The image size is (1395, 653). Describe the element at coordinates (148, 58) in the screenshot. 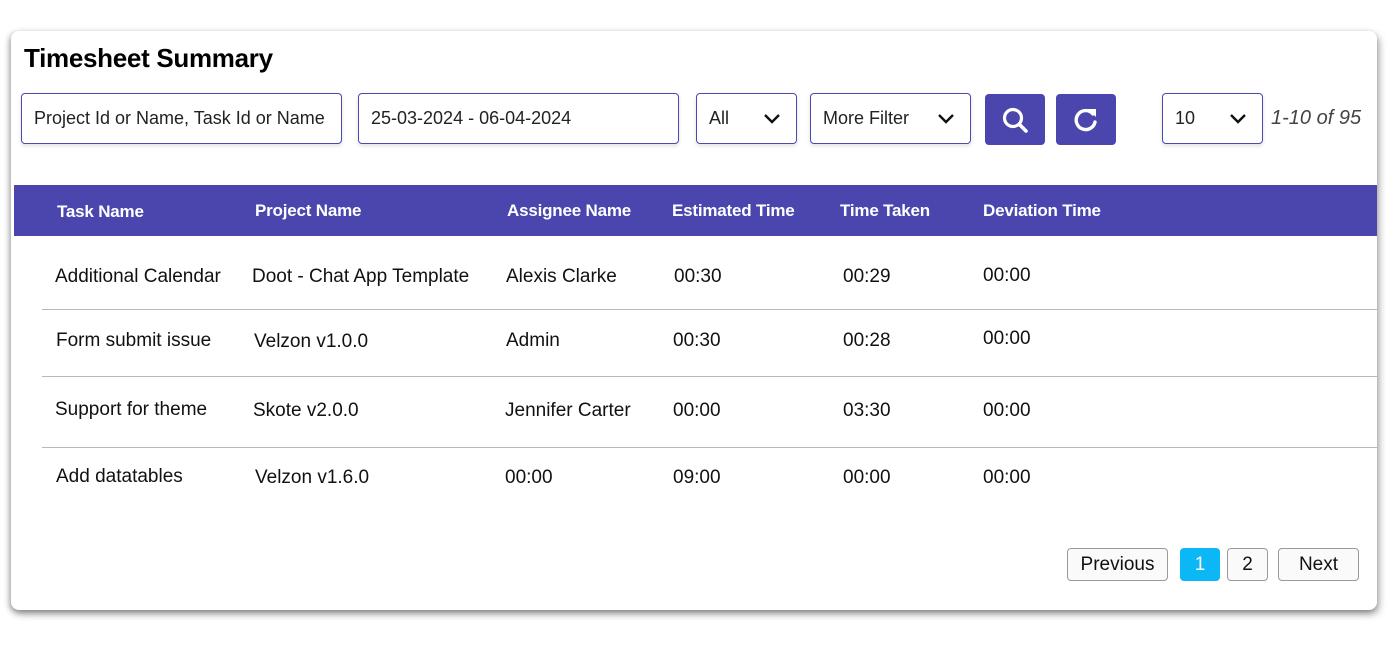

I see `page-title: Timesheet Summary` at that location.